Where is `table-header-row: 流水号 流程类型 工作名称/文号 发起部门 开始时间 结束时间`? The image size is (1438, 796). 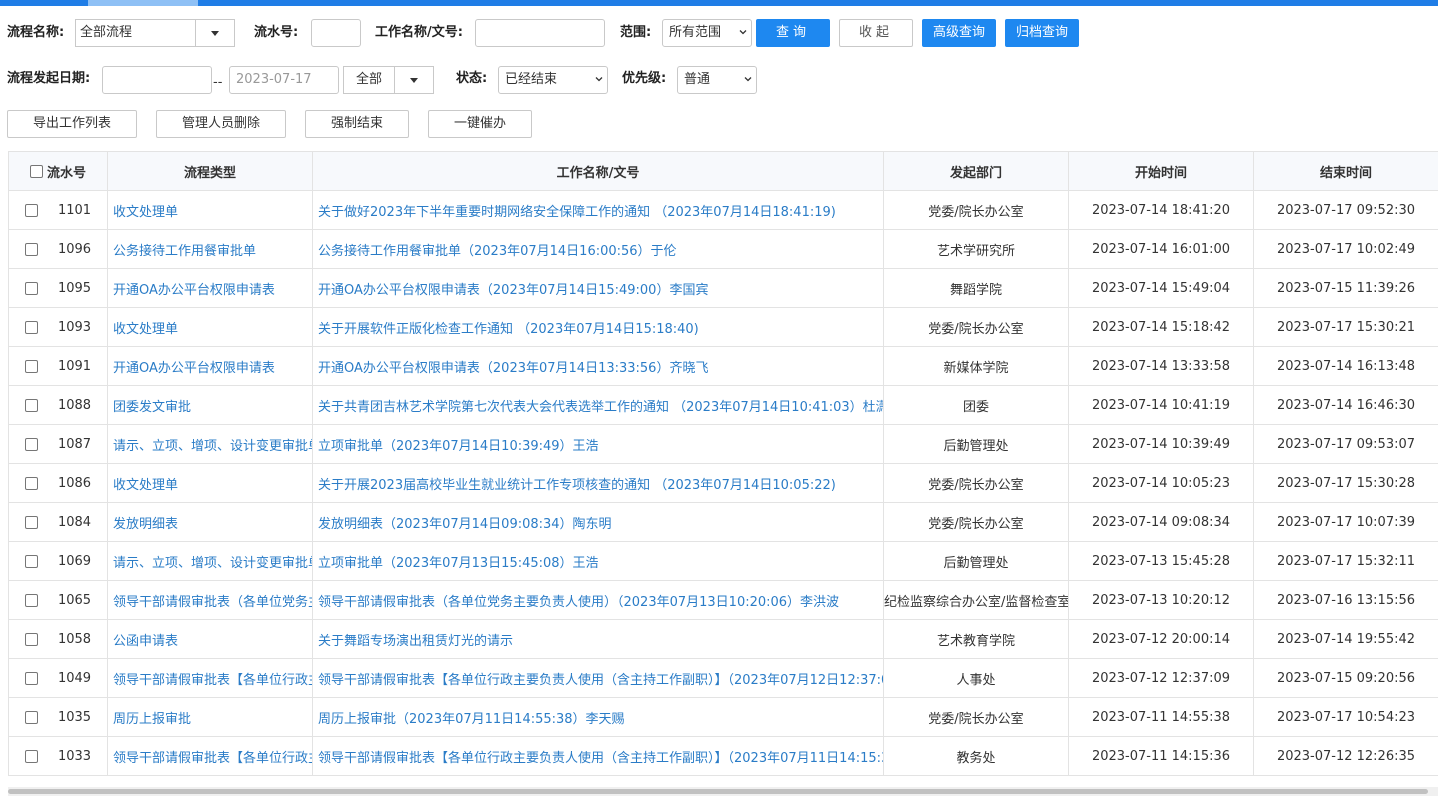
table-header-row: 流水号 流程类型 工作名称/文号 发起部门 开始时间 结束时间 is located at coordinates (723, 171).